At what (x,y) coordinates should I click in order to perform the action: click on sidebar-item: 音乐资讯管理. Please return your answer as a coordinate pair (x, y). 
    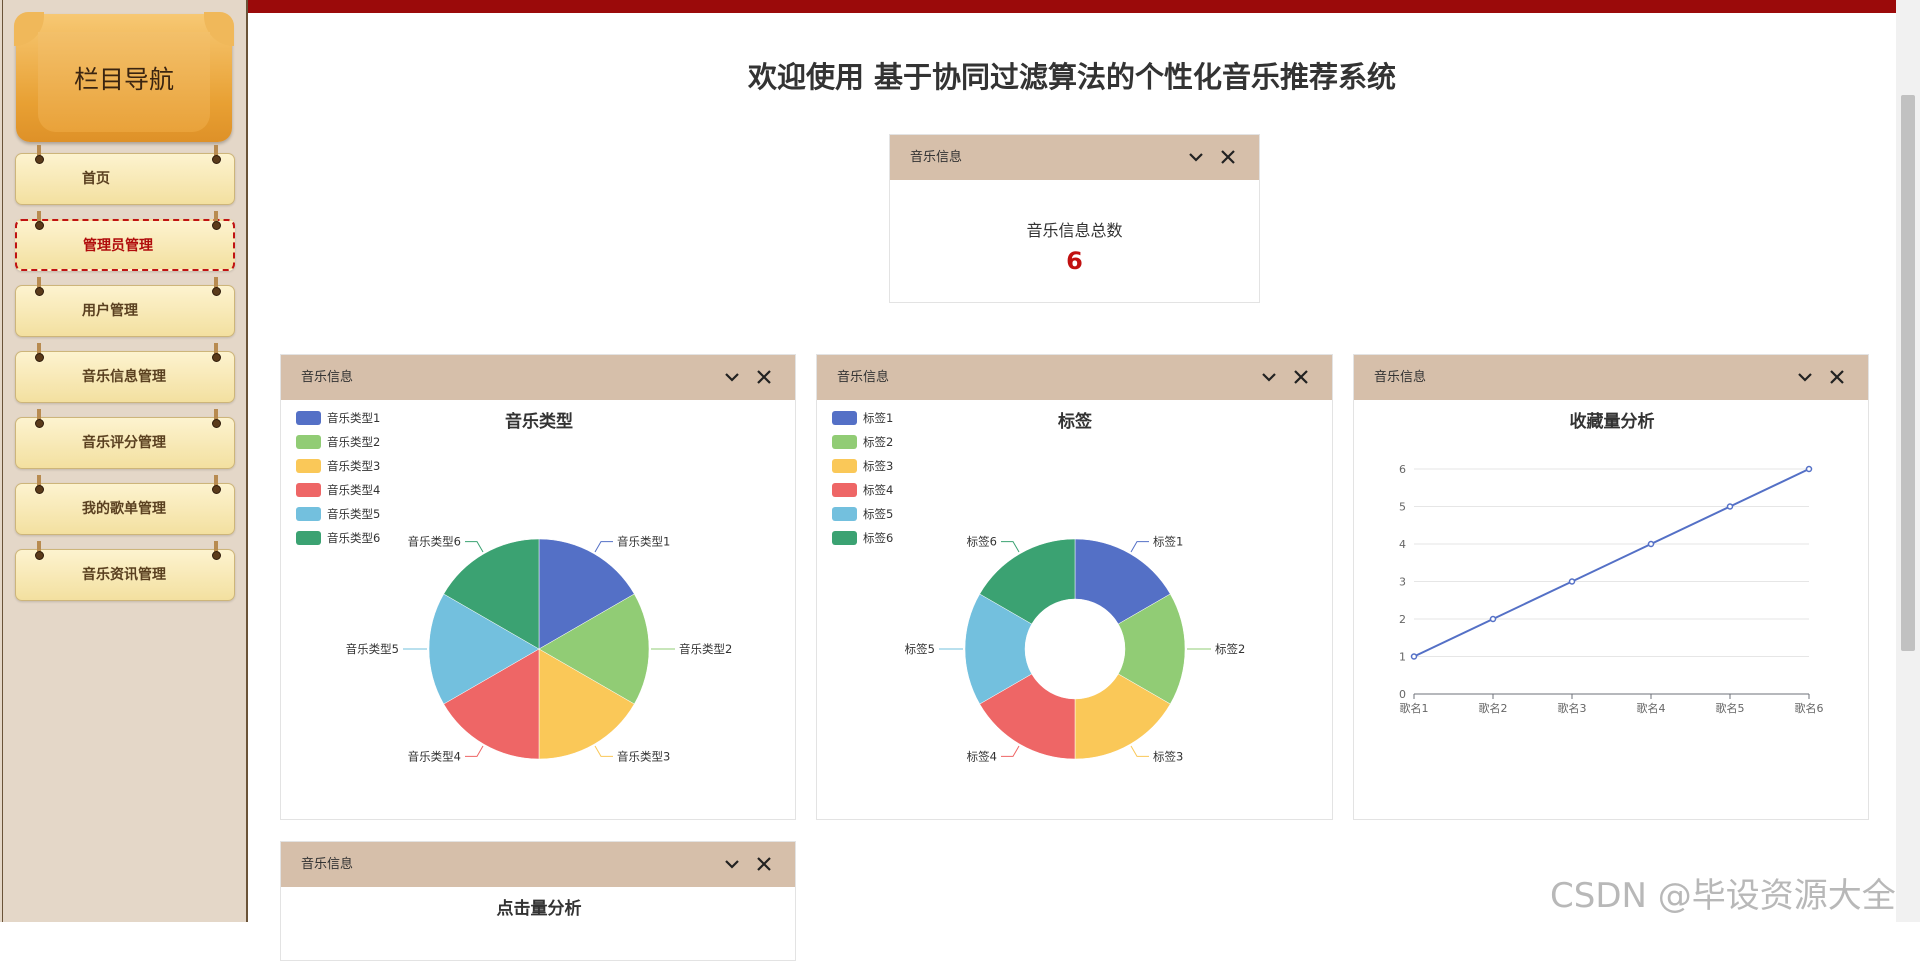
    Looking at the image, I should click on (125, 575).